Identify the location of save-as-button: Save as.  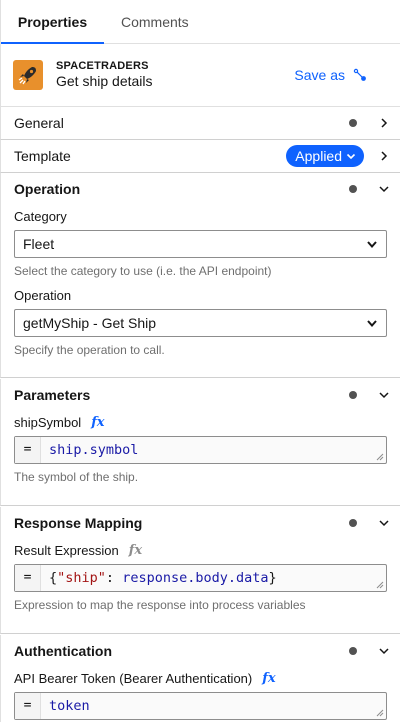
(330, 75).